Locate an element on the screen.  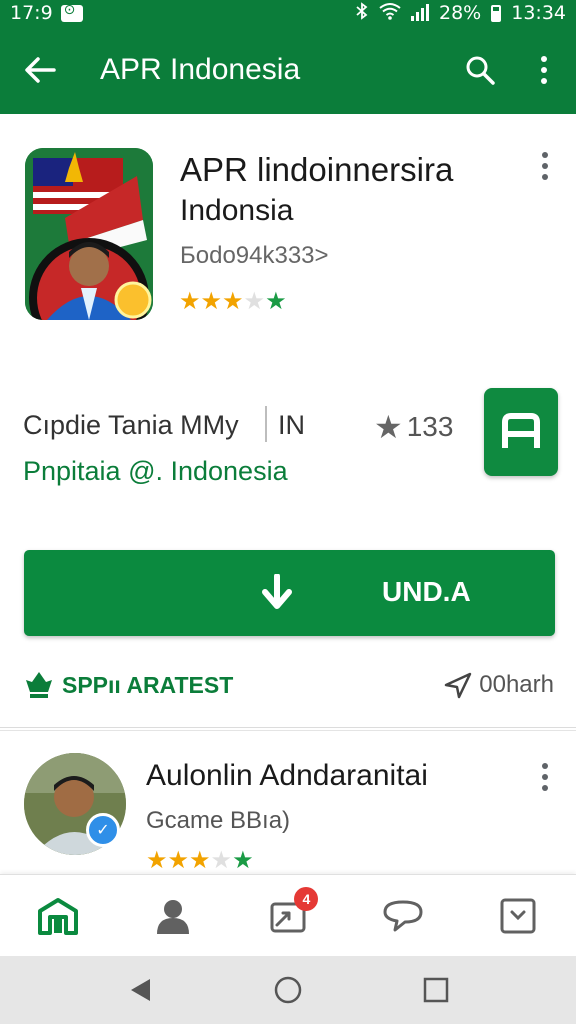
open-app-button is located at coordinates (521, 432).